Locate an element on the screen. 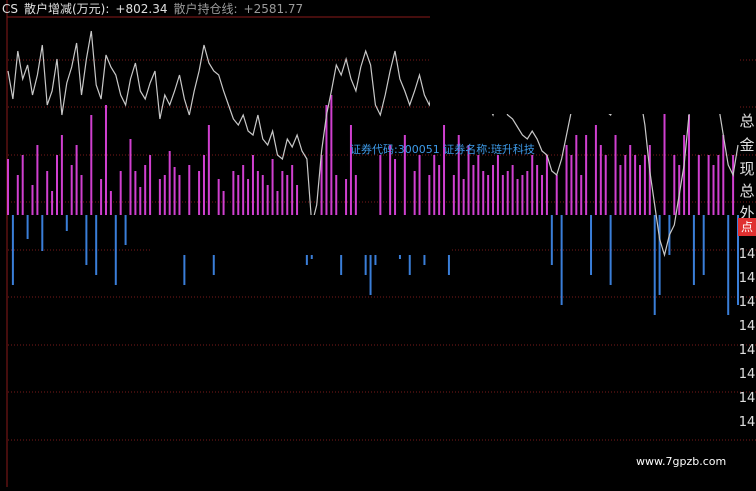 This screenshot has height=491, width=756. indicator-2-value: +2581.77 is located at coordinates (273, 9).